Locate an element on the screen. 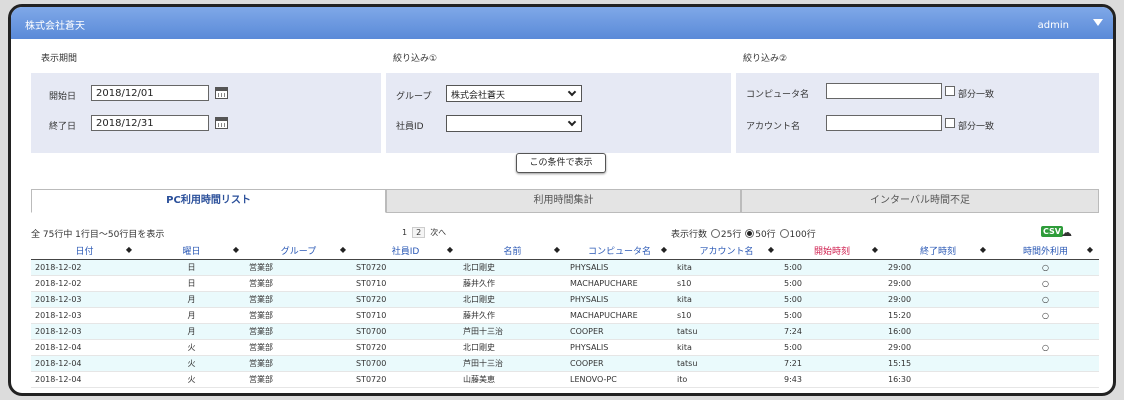 Image resolution: width=1124 pixels, height=400 pixels. end-date-input is located at coordinates (150, 123).